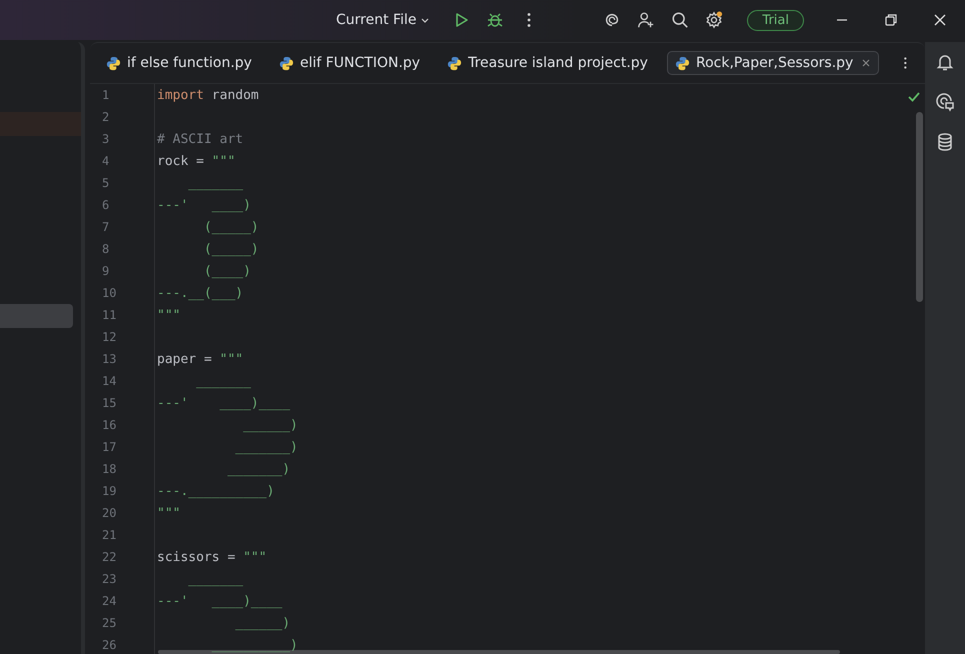  Describe the element at coordinates (109, 447) in the screenshot. I see `line-number: 17` at that location.